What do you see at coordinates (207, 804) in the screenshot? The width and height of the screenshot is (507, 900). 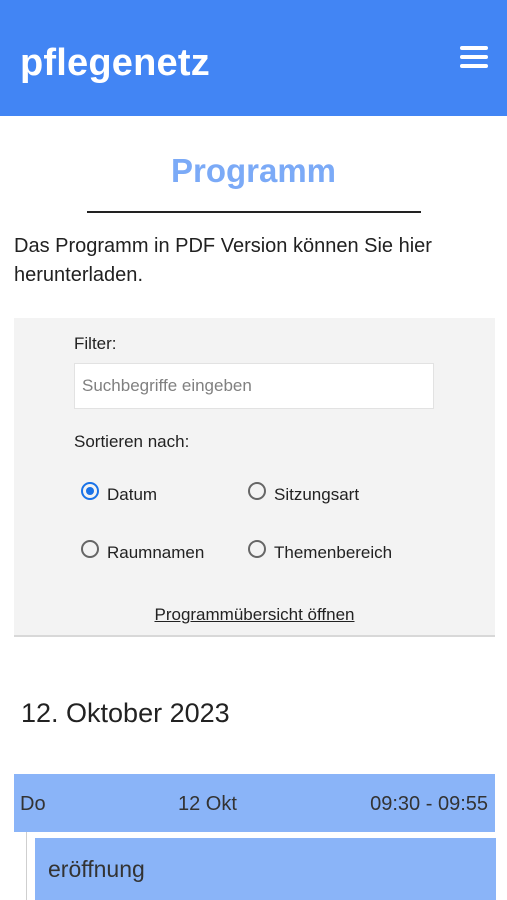 I see `session-date: 12 Okt` at bounding box center [207, 804].